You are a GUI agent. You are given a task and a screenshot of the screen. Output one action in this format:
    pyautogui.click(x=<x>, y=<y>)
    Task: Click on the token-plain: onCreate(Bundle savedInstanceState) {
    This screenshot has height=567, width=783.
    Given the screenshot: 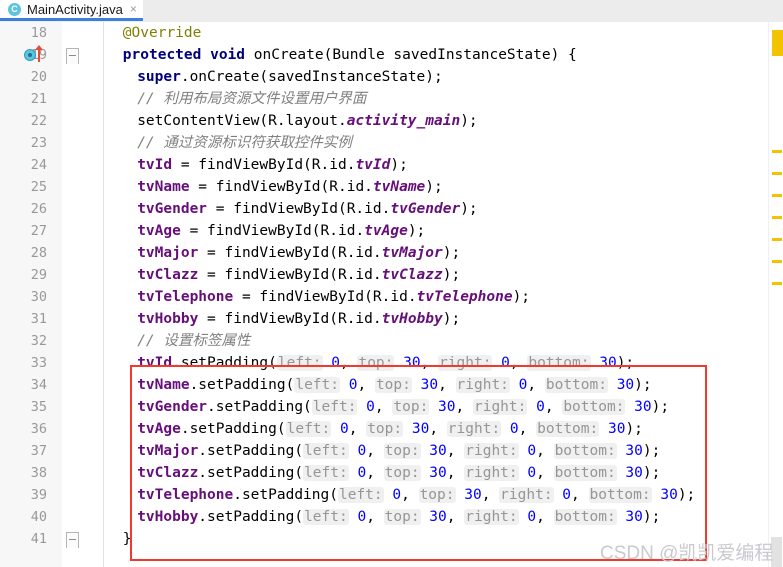 What is the action you would take?
    pyautogui.click(x=411, y=55)
    